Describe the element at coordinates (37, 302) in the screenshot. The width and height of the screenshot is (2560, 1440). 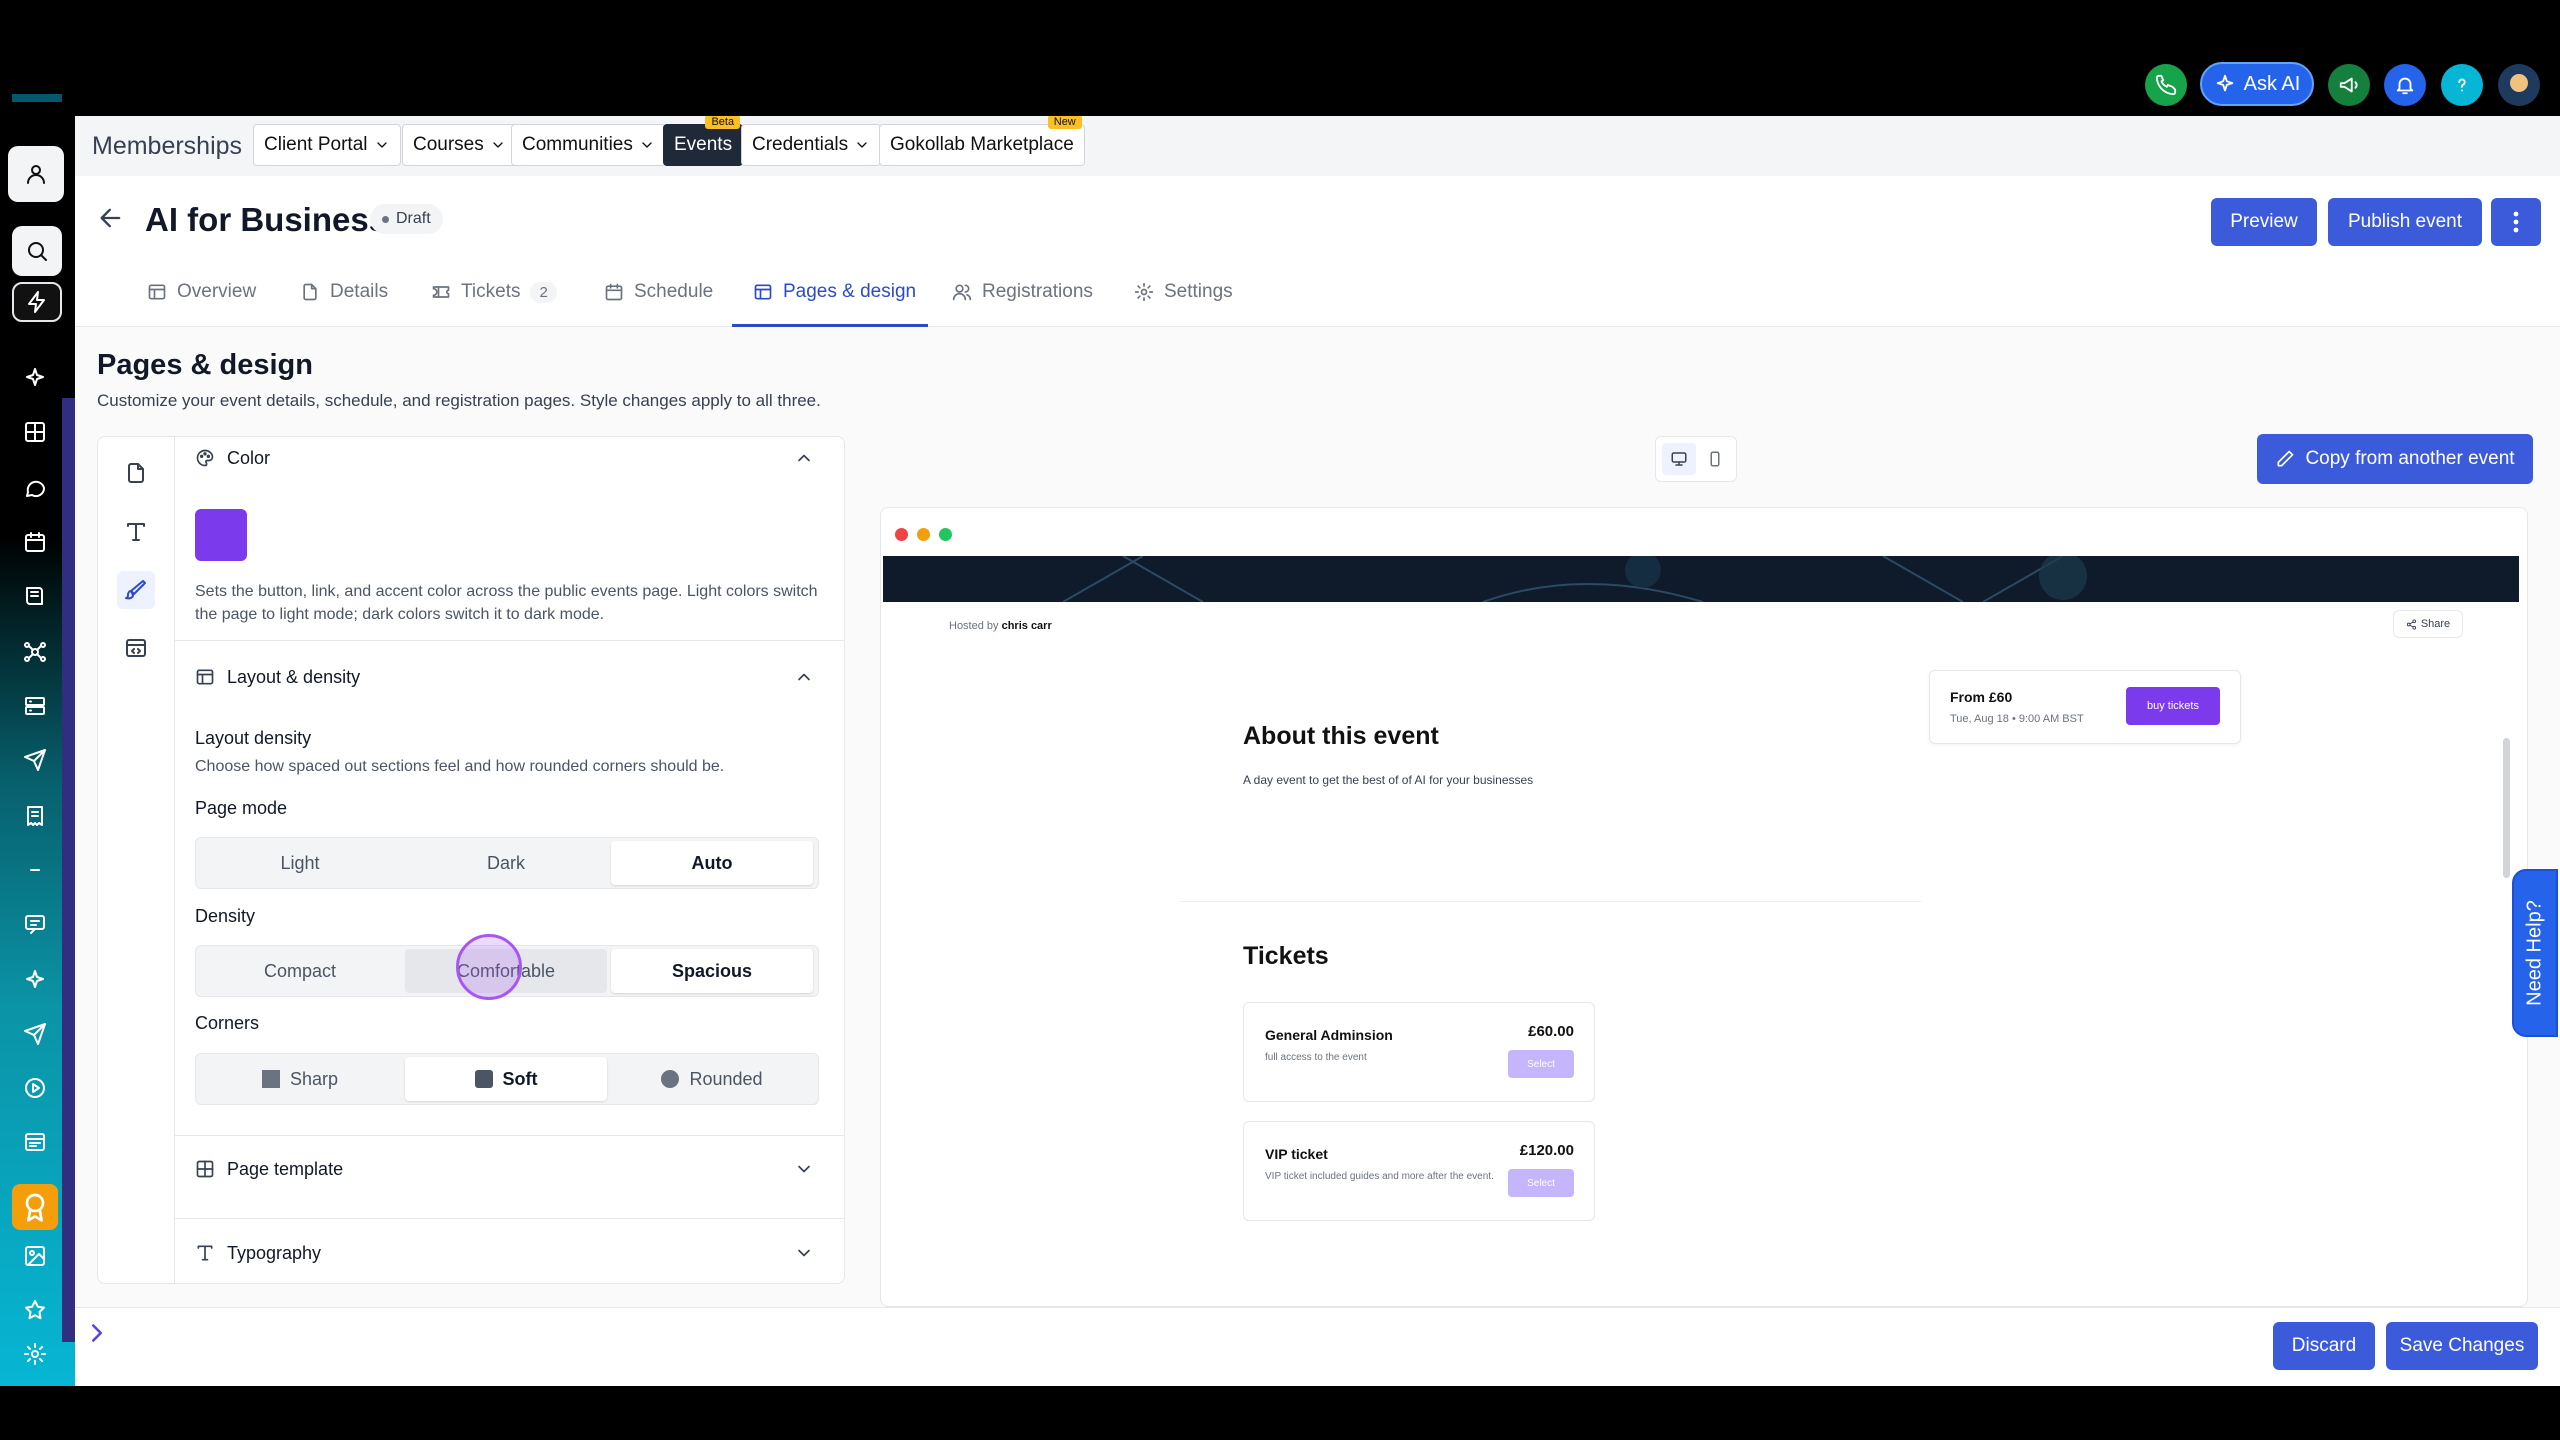
I see `quick-actions-button` at that location.